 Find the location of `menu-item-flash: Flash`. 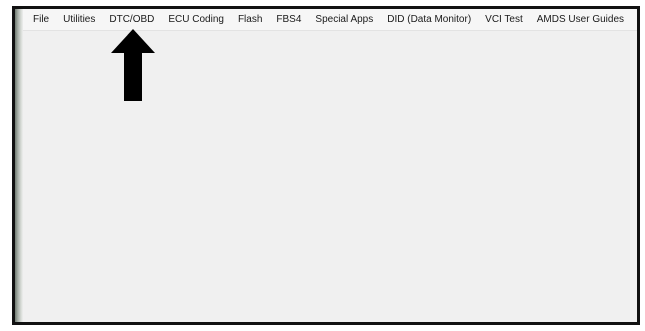

menu-item-flash: Flash is located at coordinates (250, 19).